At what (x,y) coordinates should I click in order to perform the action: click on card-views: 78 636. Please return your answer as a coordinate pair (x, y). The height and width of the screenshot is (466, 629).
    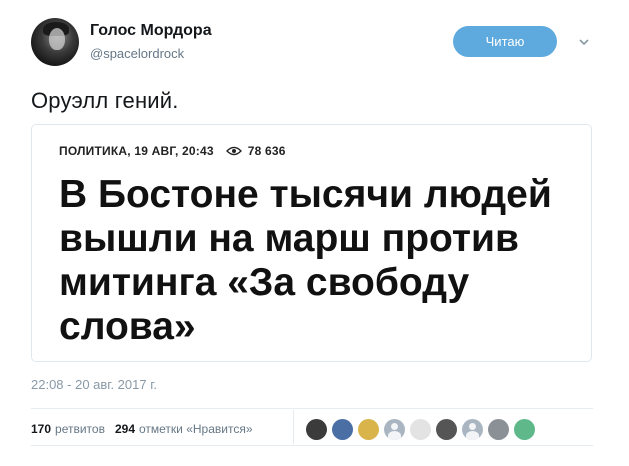
    Looking at the image, I should click on (266, 151).